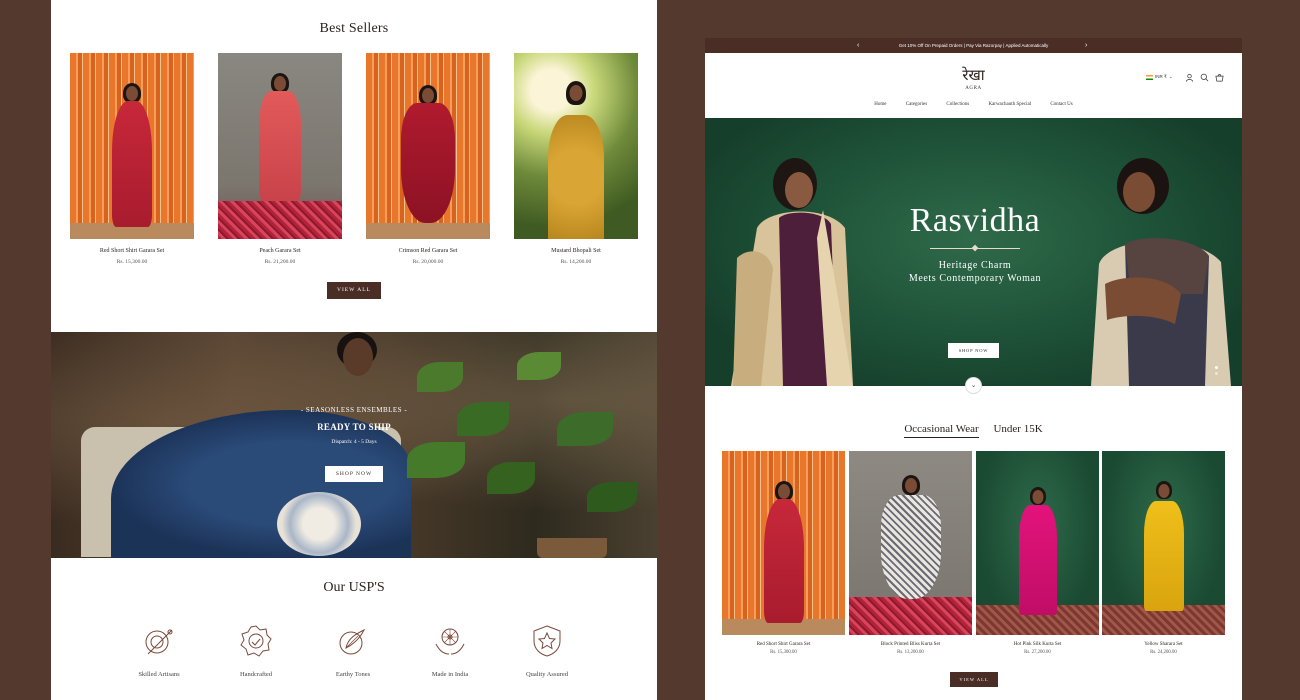  What do you see at coordinates (354, 410) in the screenshot?
I see `promo-eyebrow: - SEASONLESS ENSEMBLES -` at bounding box center [354, 410].